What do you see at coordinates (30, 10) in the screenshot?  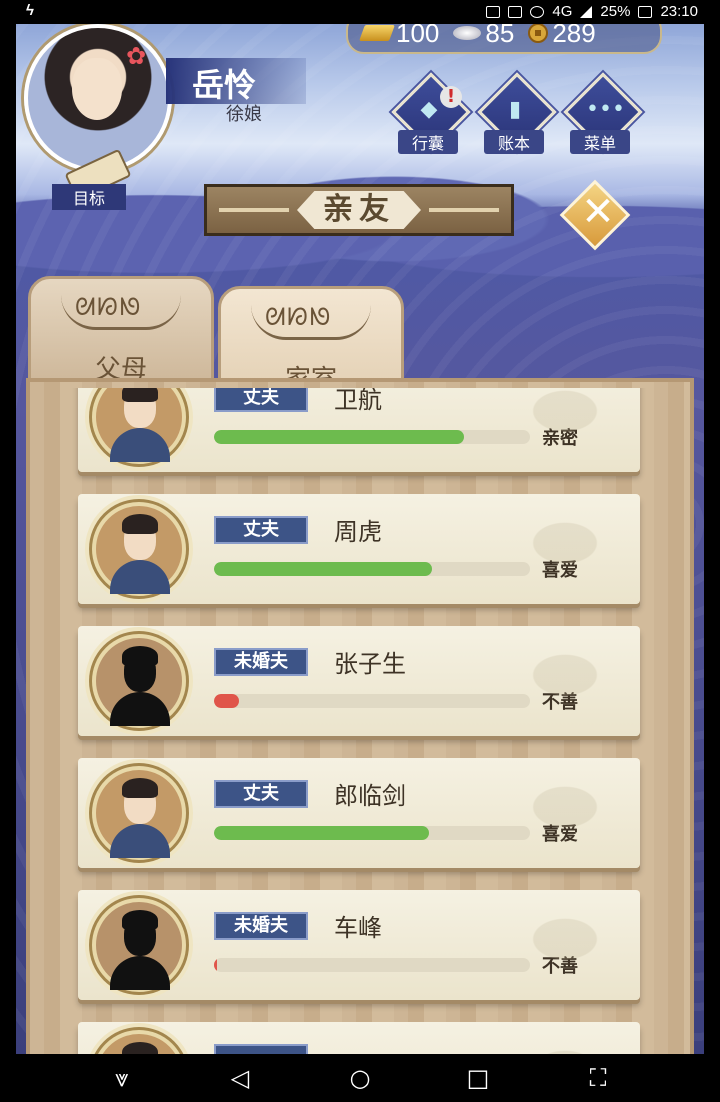 I see `notification-icon: ϟ` at bounding box center [30, 10].